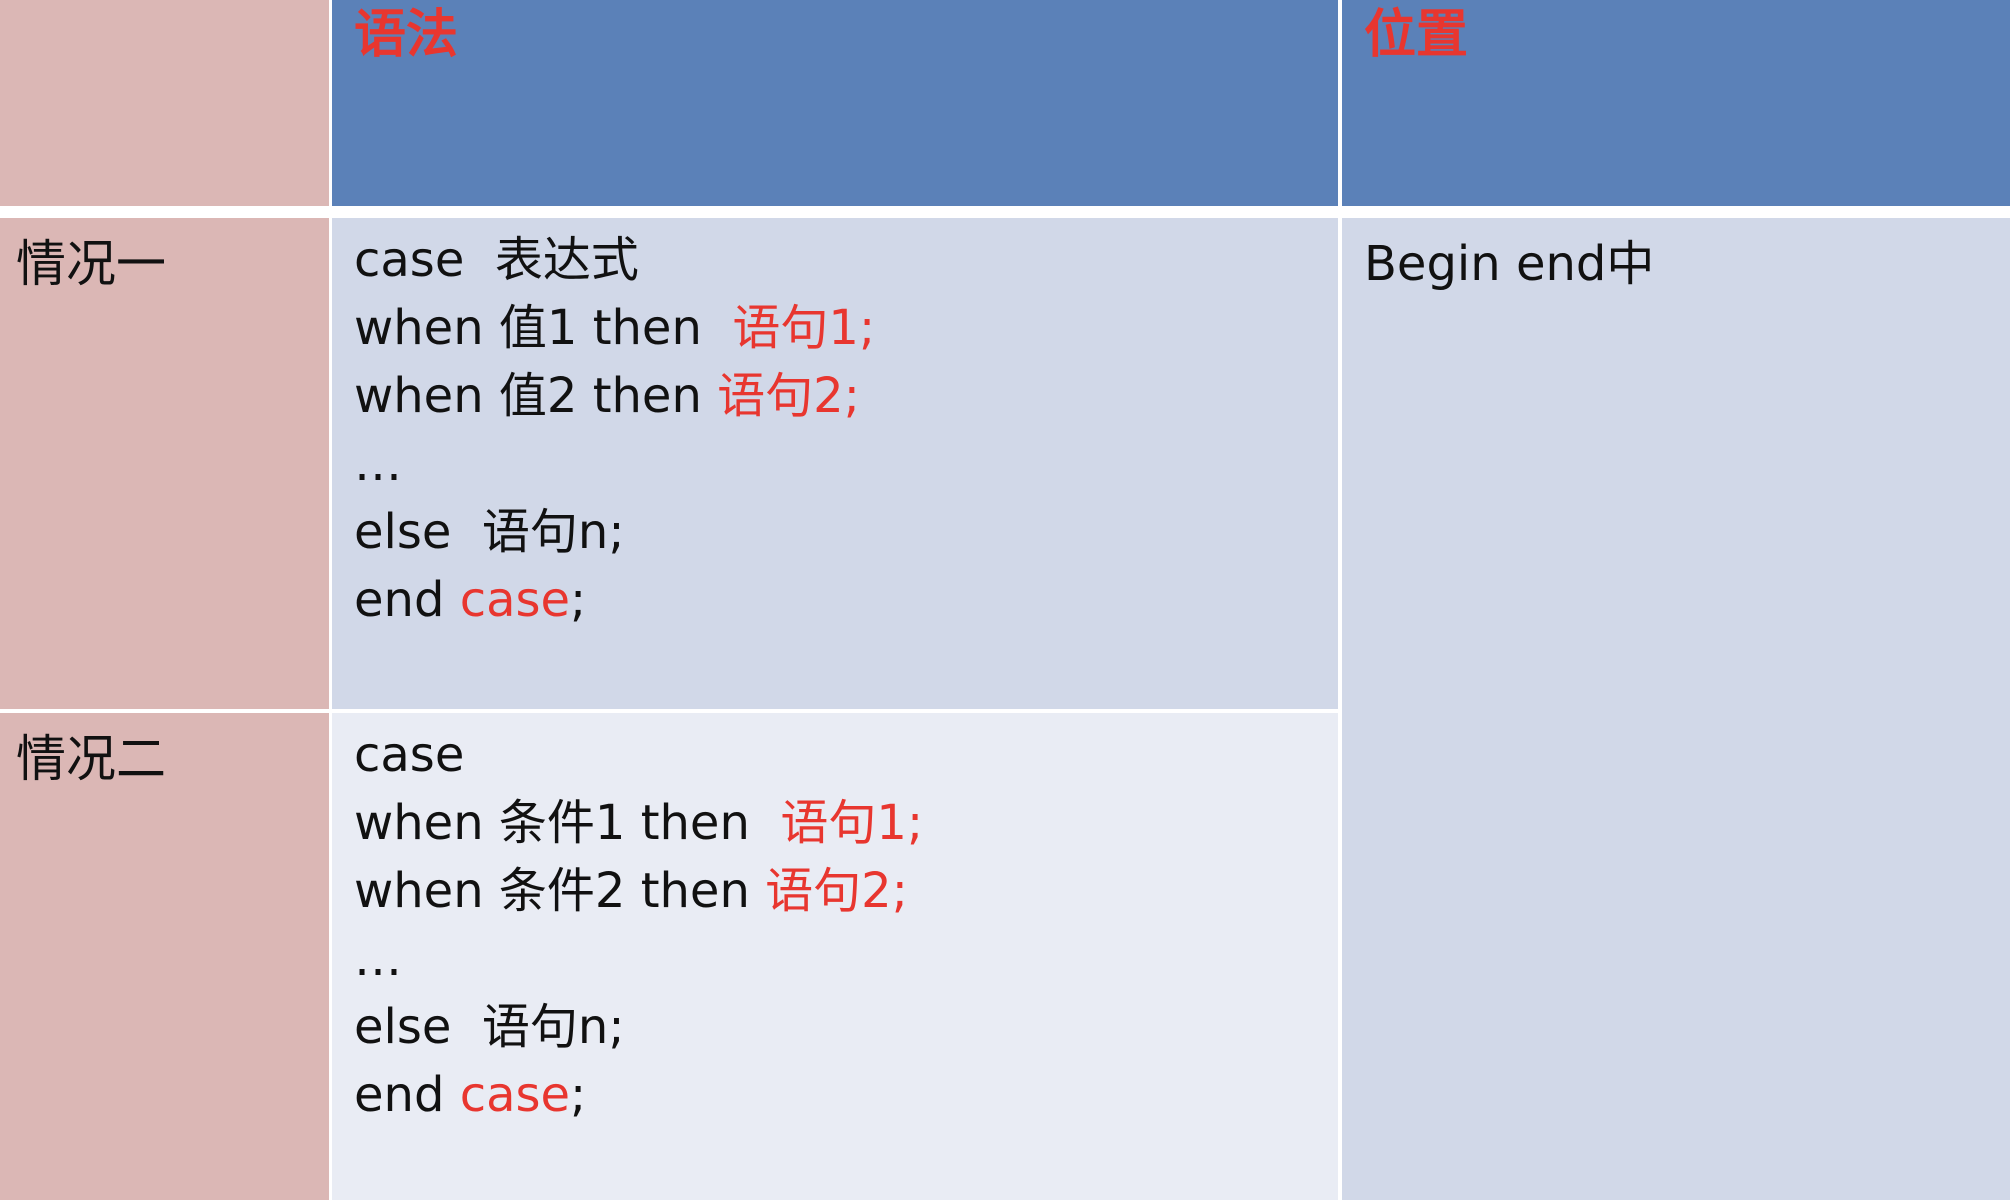 This screenshot has width=2010, height=1200. Describe the element at coordinates (496, 260) in the screenshot. I see `code-text: case 表达式` at that location.